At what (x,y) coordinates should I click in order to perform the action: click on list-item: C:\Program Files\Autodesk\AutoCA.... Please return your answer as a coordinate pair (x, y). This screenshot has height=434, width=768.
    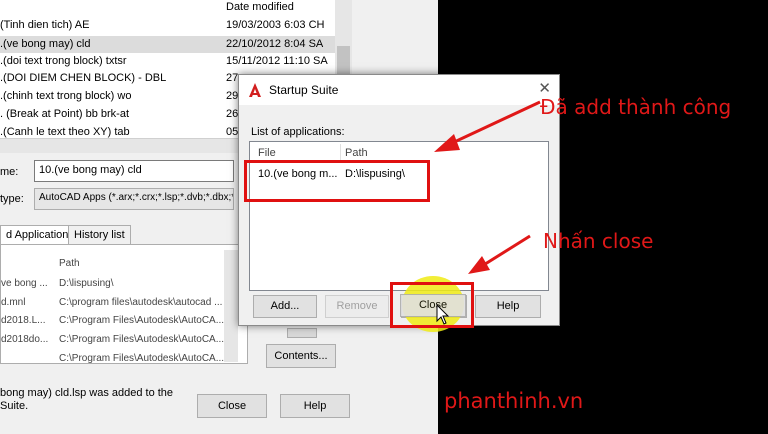
    Looking at the image, I should click on (116, 356).